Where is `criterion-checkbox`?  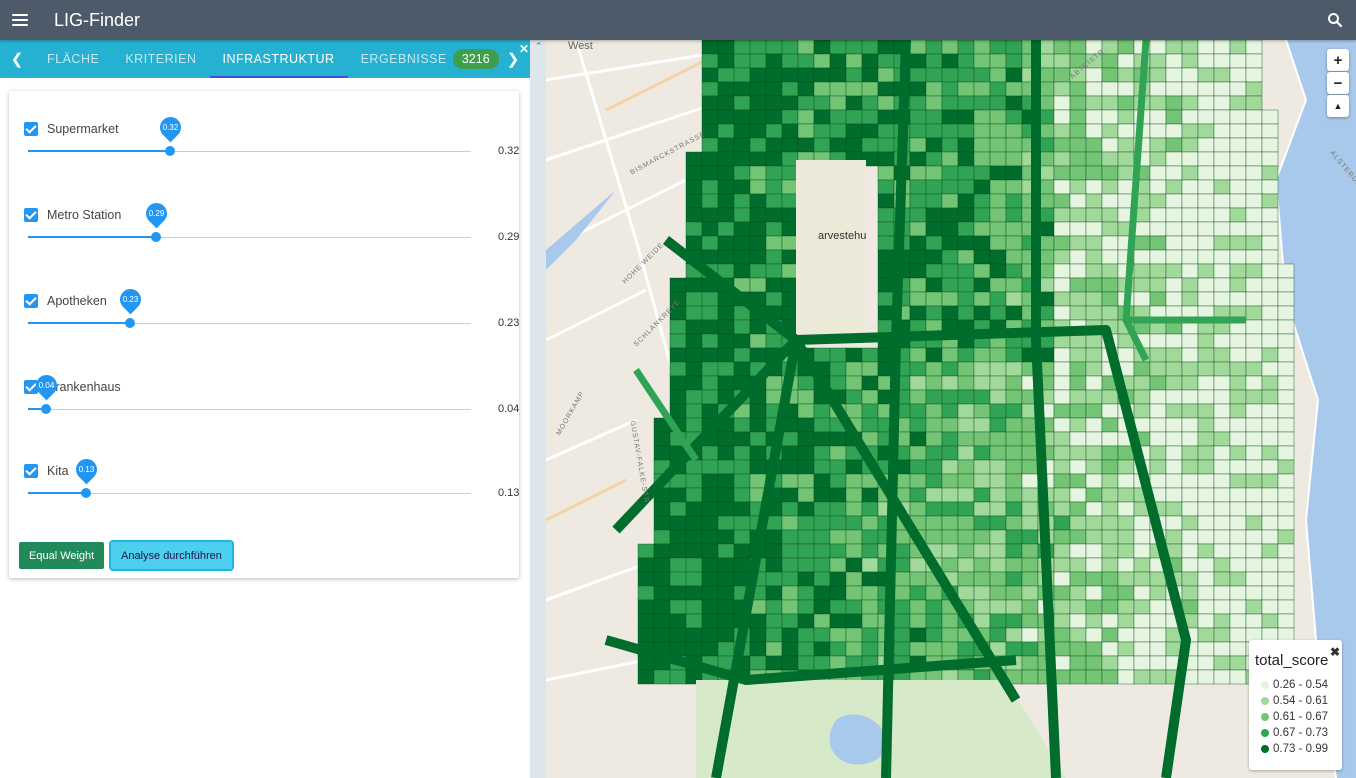
criterion-checkbox is located at coordinates (31, 301).